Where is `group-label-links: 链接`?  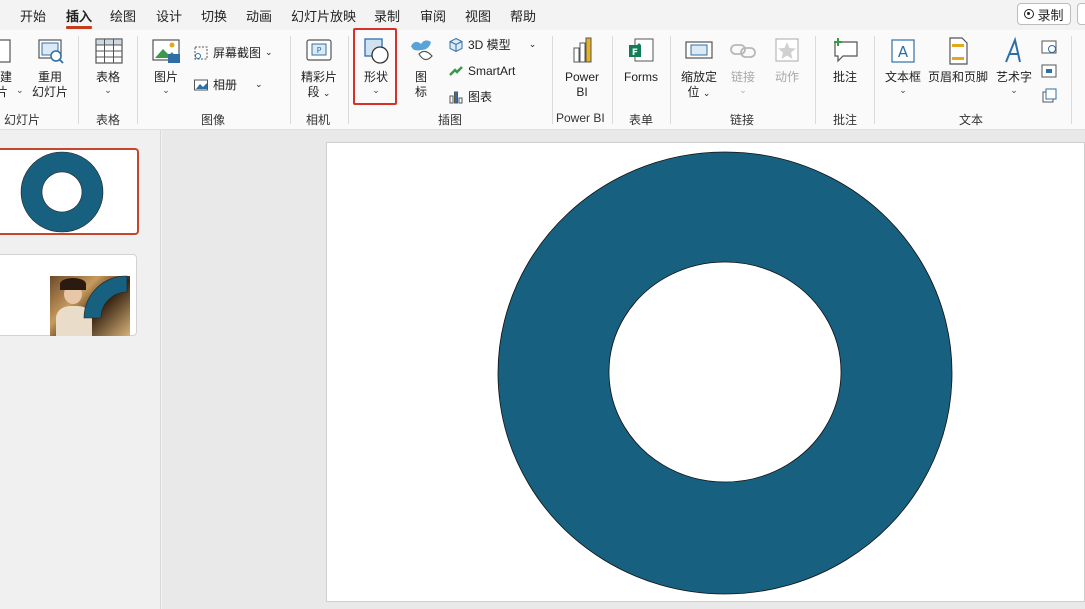 group-label-links: 链接 is located at coordinates (742, 120).